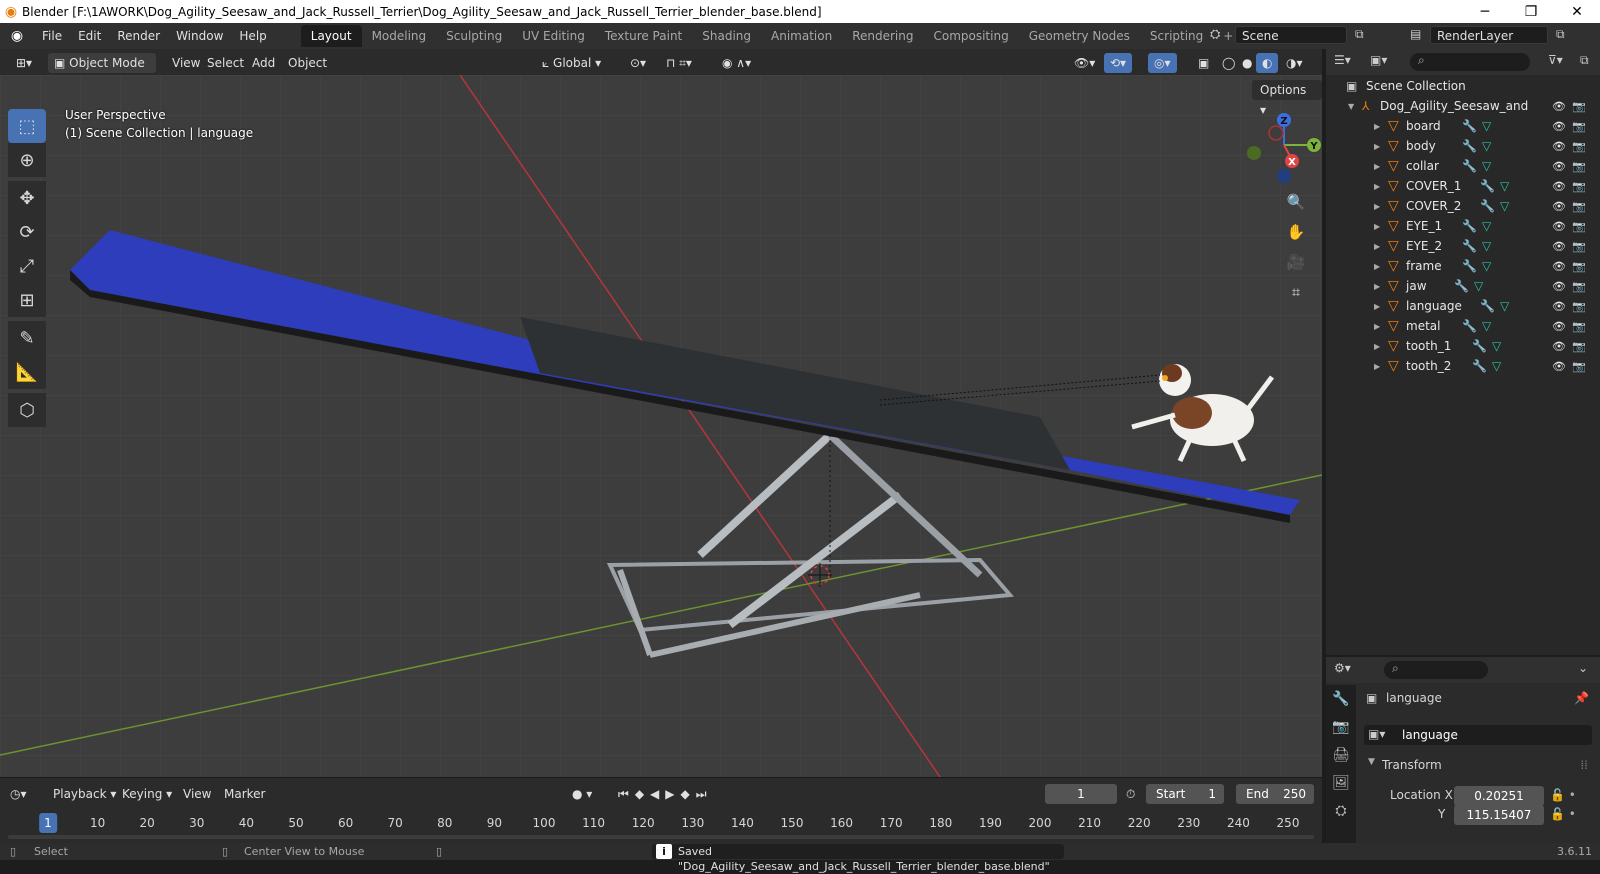 The height and width of the screenshot is (874, 1600). Describe the element at coordinates (1463, 346) in the screenshot. I see `outliner-item-tooth_1: ▶ ▽ tooth_1 🔧 ▽ 👁 📷` at that location.